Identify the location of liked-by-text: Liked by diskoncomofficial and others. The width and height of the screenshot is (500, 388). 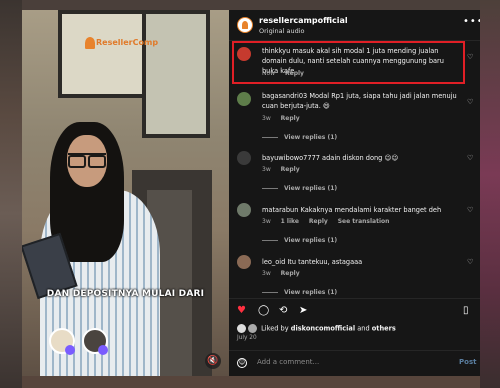
(316, 328).